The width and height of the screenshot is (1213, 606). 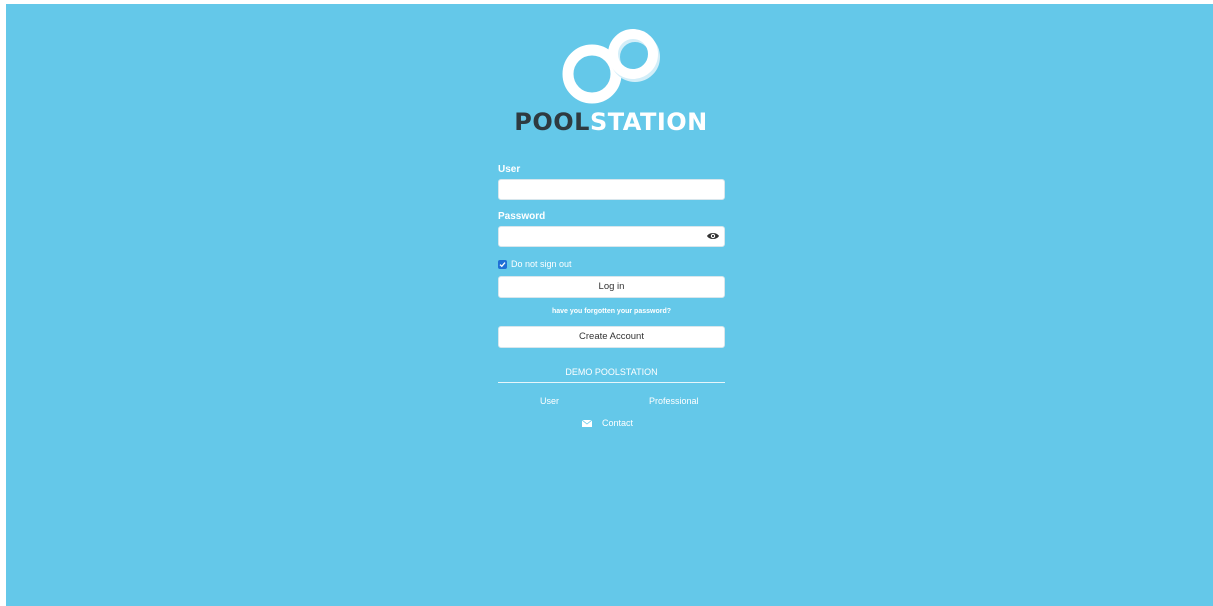 I want to click on remember-me-row: Do not sign out, so click(x=535, y=264).